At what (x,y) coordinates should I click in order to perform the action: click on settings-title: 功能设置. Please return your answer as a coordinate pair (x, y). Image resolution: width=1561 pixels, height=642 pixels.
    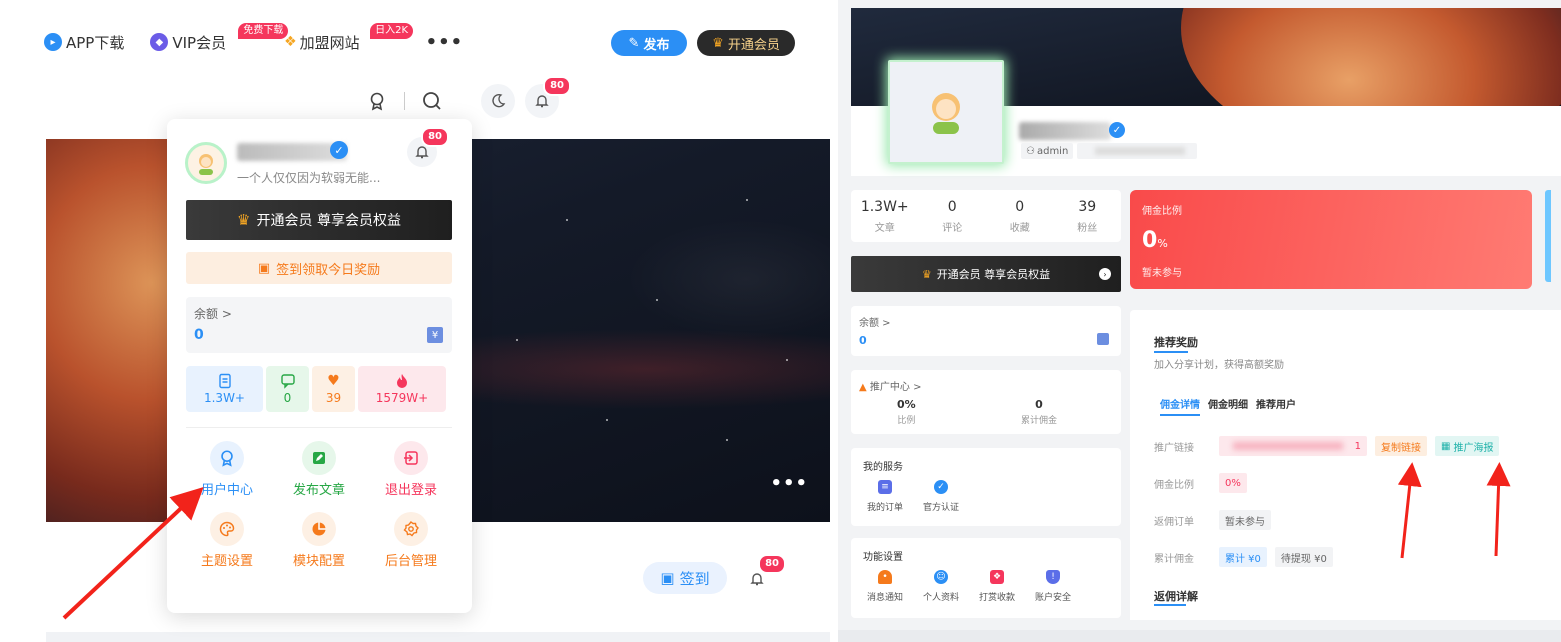
    Looking at the image, I should click on (883, 557).